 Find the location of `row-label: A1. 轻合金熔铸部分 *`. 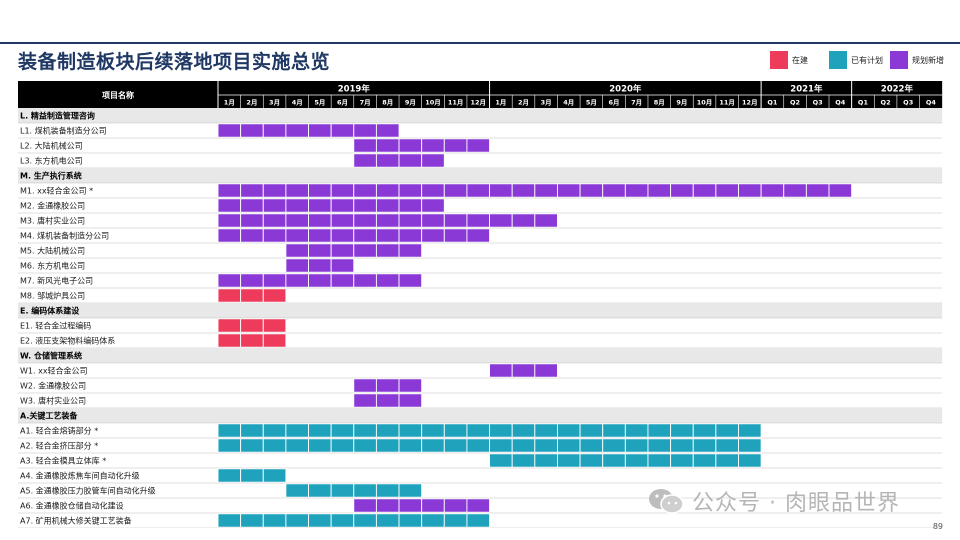

row-label: A1. 轻合金熔铸部分 * is located at coordinates (59, 431).